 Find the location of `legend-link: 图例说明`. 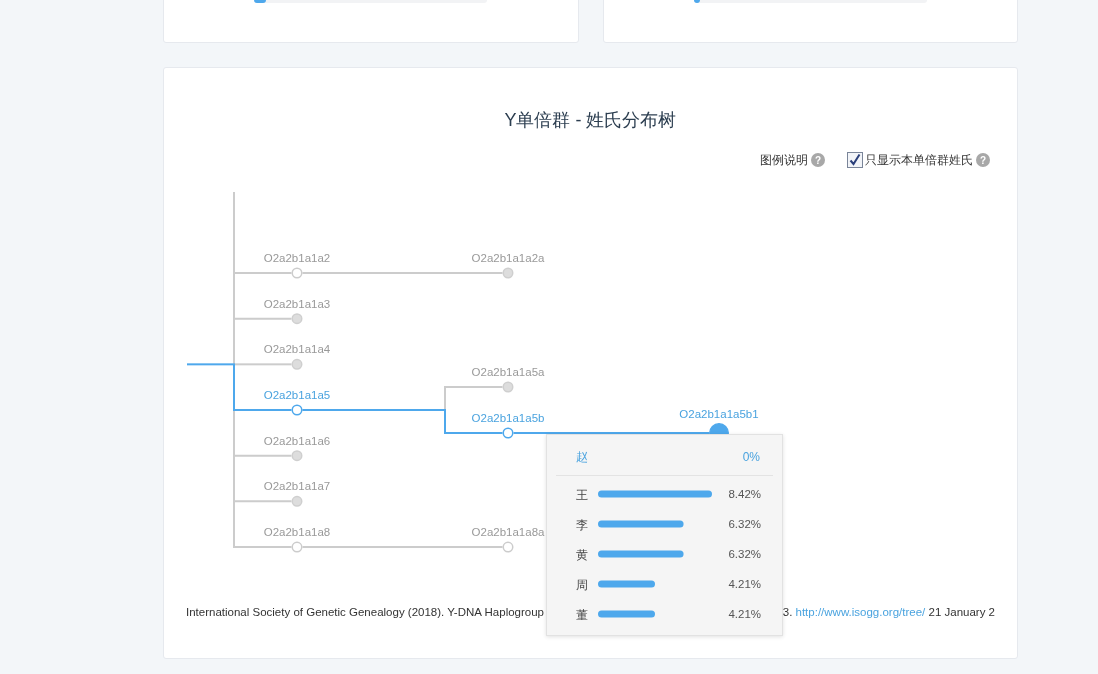

legend-link: 图例说明 is located at coordinates (784, 160).